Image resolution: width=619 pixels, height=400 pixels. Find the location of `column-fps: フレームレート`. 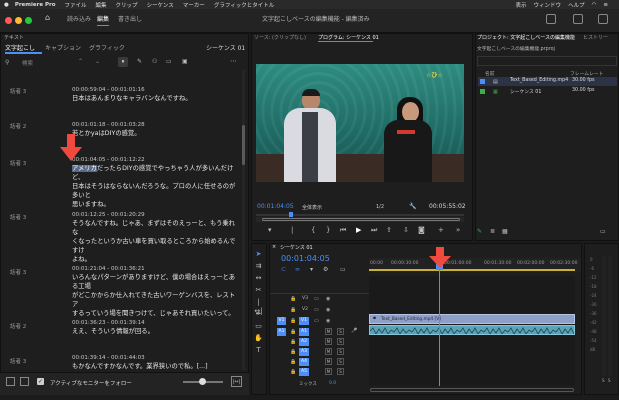

column-fps: フレームレート is located at coordinates (586, 73).